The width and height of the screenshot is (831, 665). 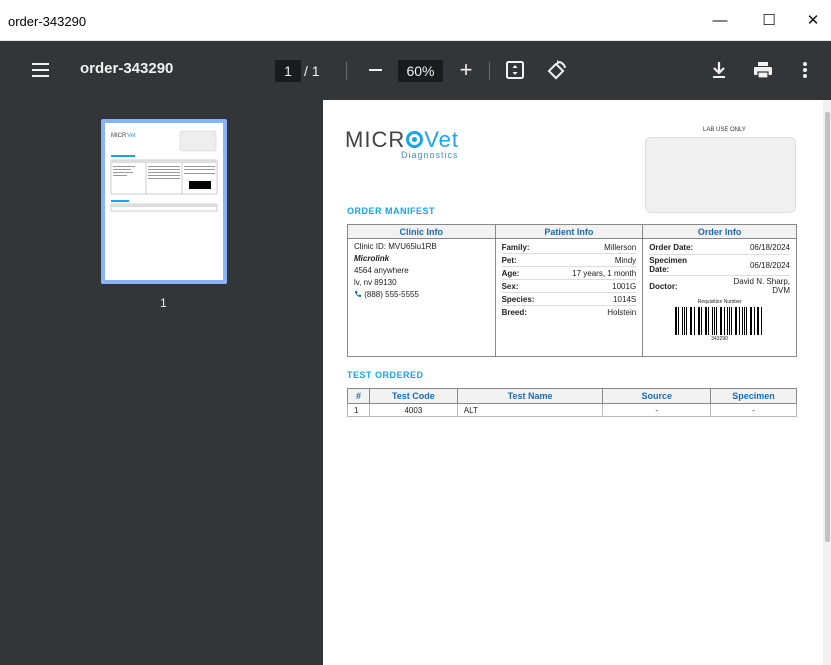 What do you see at coordinates (530, 396) in the screenshot?
I see `test-header-name: Test Name` at bounding box center [530, 396].